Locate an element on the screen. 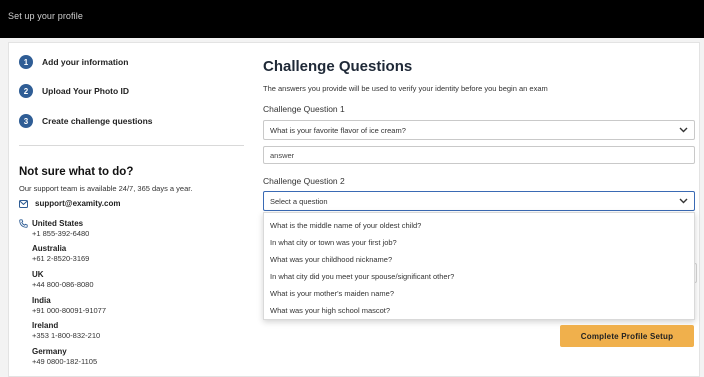 Image resolution: width=704 pixels, height=377 pixels. complete-profile-button: Complete Profile Setup is located at coordinates (627, 336).